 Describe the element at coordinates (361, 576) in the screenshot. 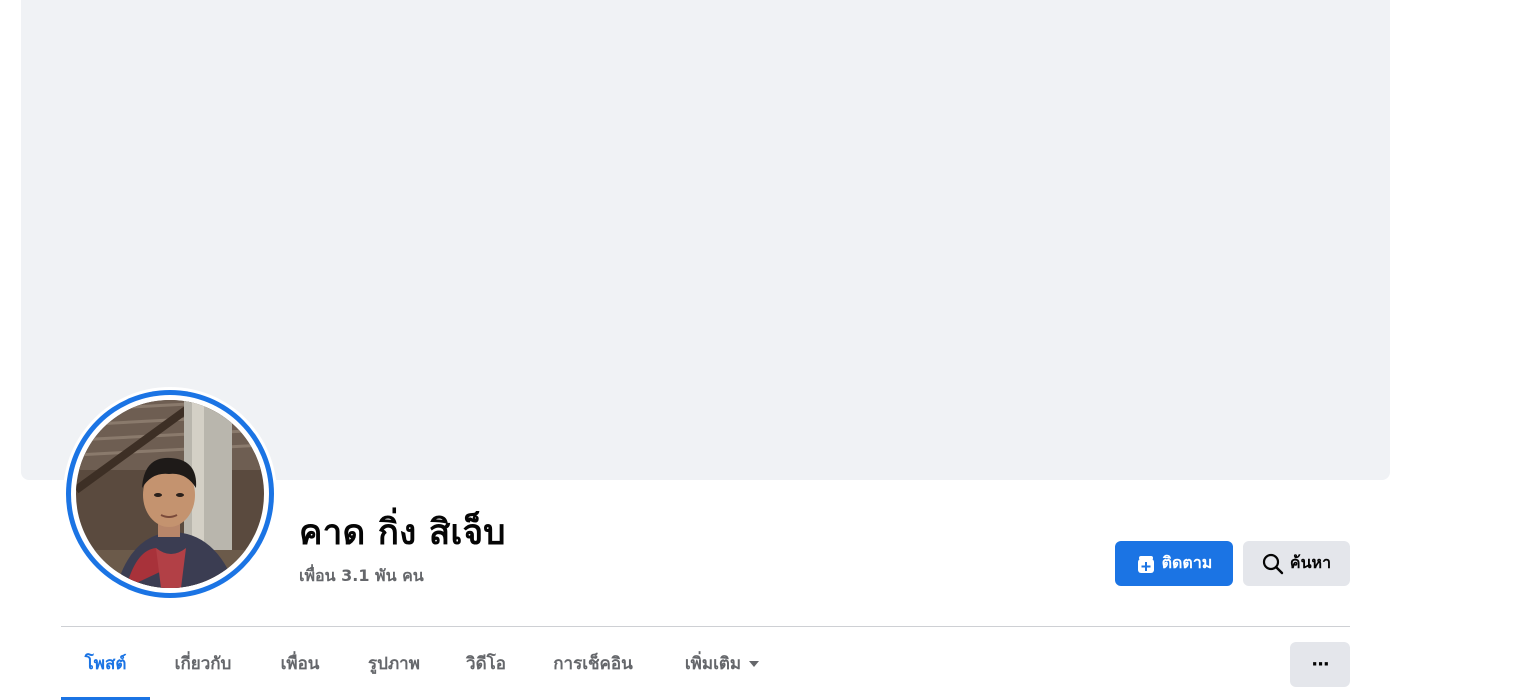

I see `friends-count: เพื่อน 3.1 พัน คน` at that location.